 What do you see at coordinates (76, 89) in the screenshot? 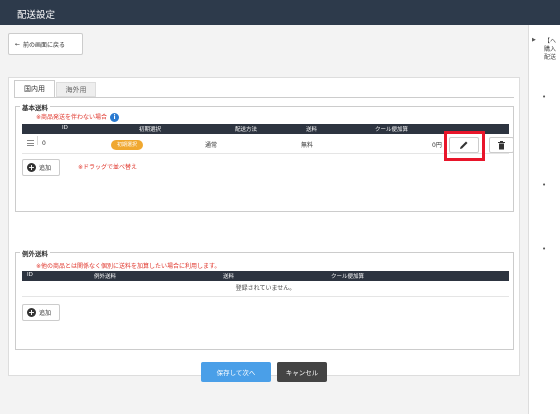
I see `tab-overseas: 海外用` at bounding box center [76, 89].